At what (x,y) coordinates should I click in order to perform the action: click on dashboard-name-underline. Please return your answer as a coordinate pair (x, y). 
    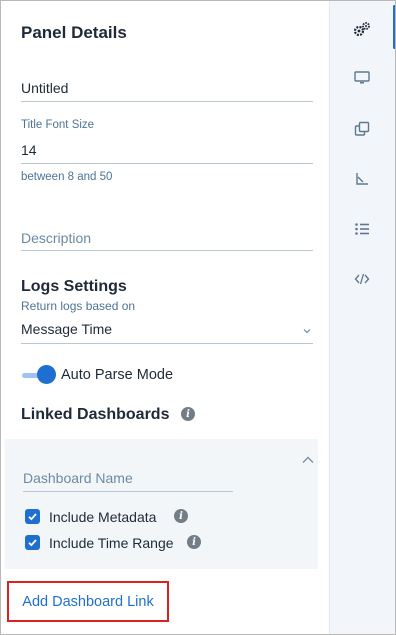
    Looking at the image, I should click on (128, 491).